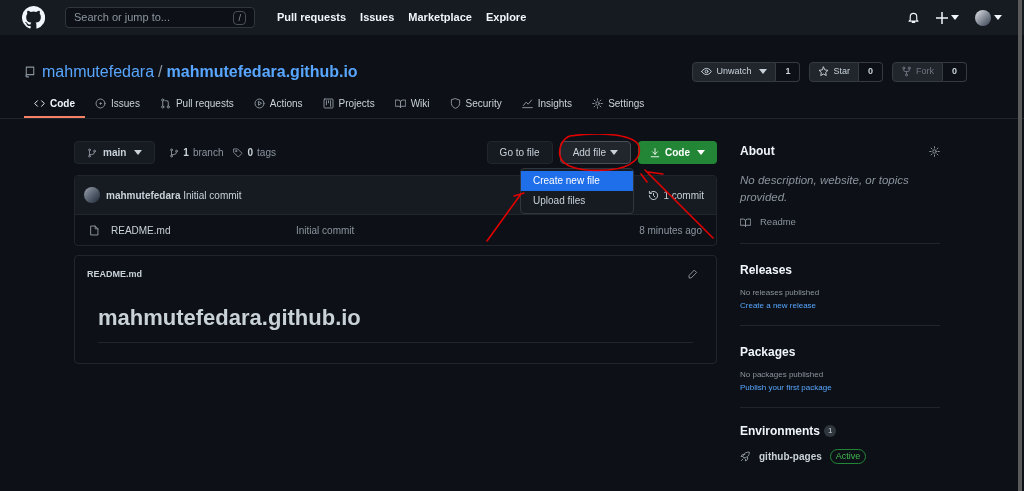 The image size is (1024, 491). I want to click on tag-icon, so click(238, 152).